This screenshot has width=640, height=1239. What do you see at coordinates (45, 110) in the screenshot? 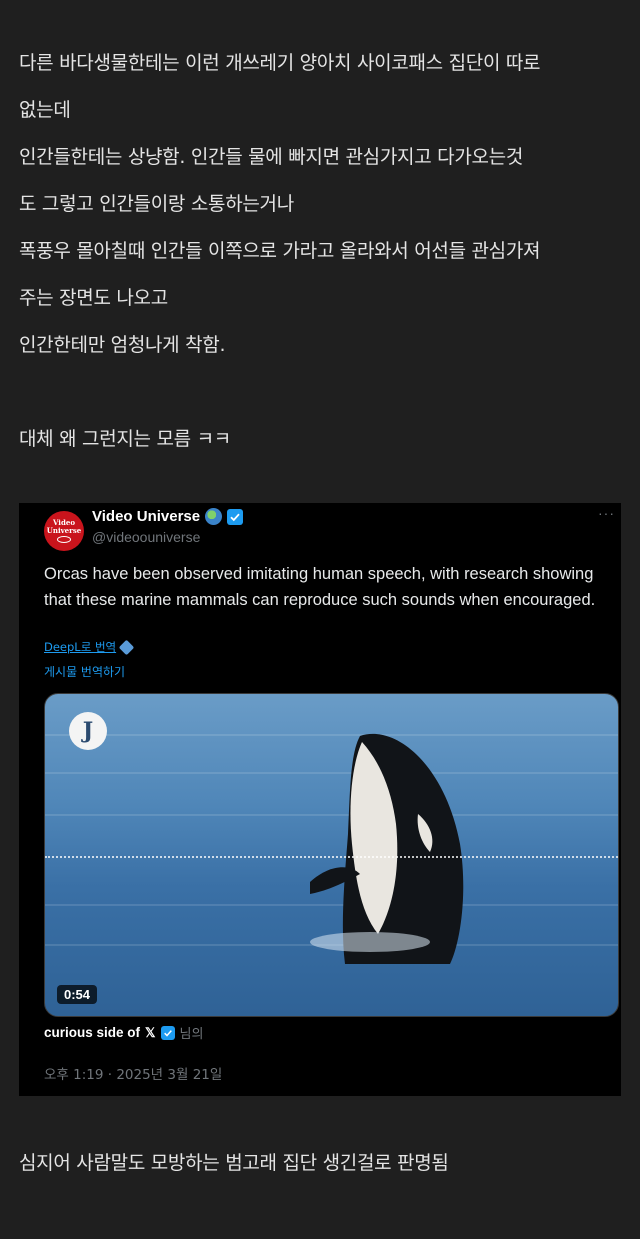
I see `post-line: 없는데` at bounding box center [45, 110].